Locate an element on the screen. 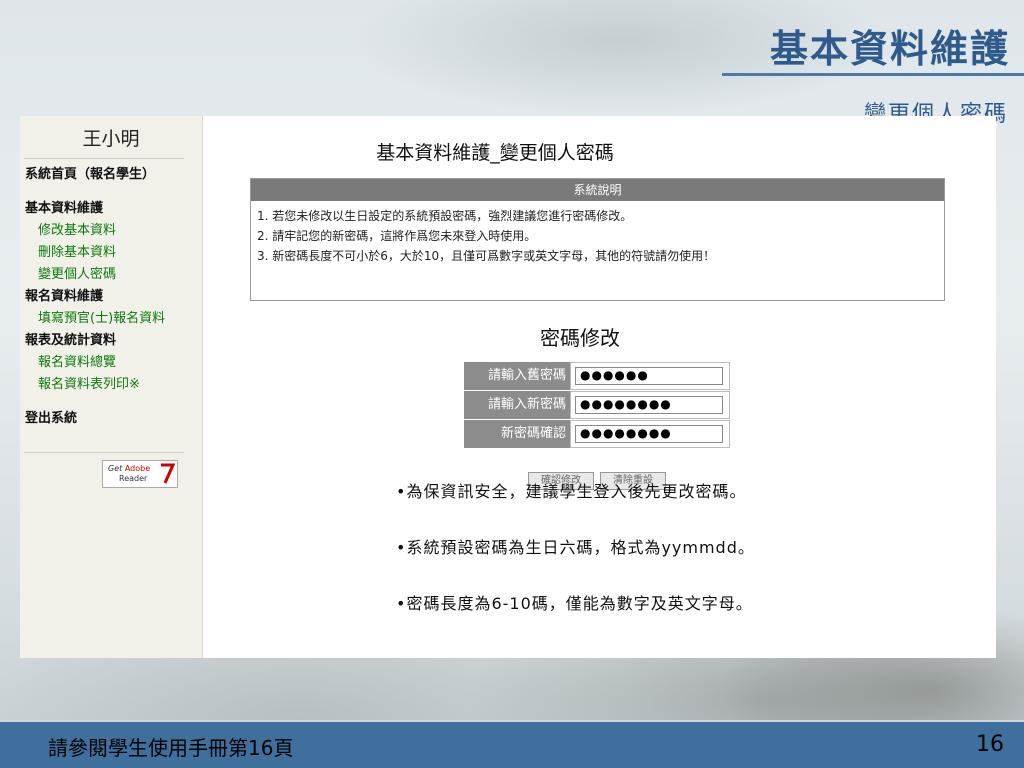 The width and height of the screenshot is (1024, 768). note-item: •系統預設密碼為生日六碼，格式為yymmdd。 is located at coordinates (575, 547).